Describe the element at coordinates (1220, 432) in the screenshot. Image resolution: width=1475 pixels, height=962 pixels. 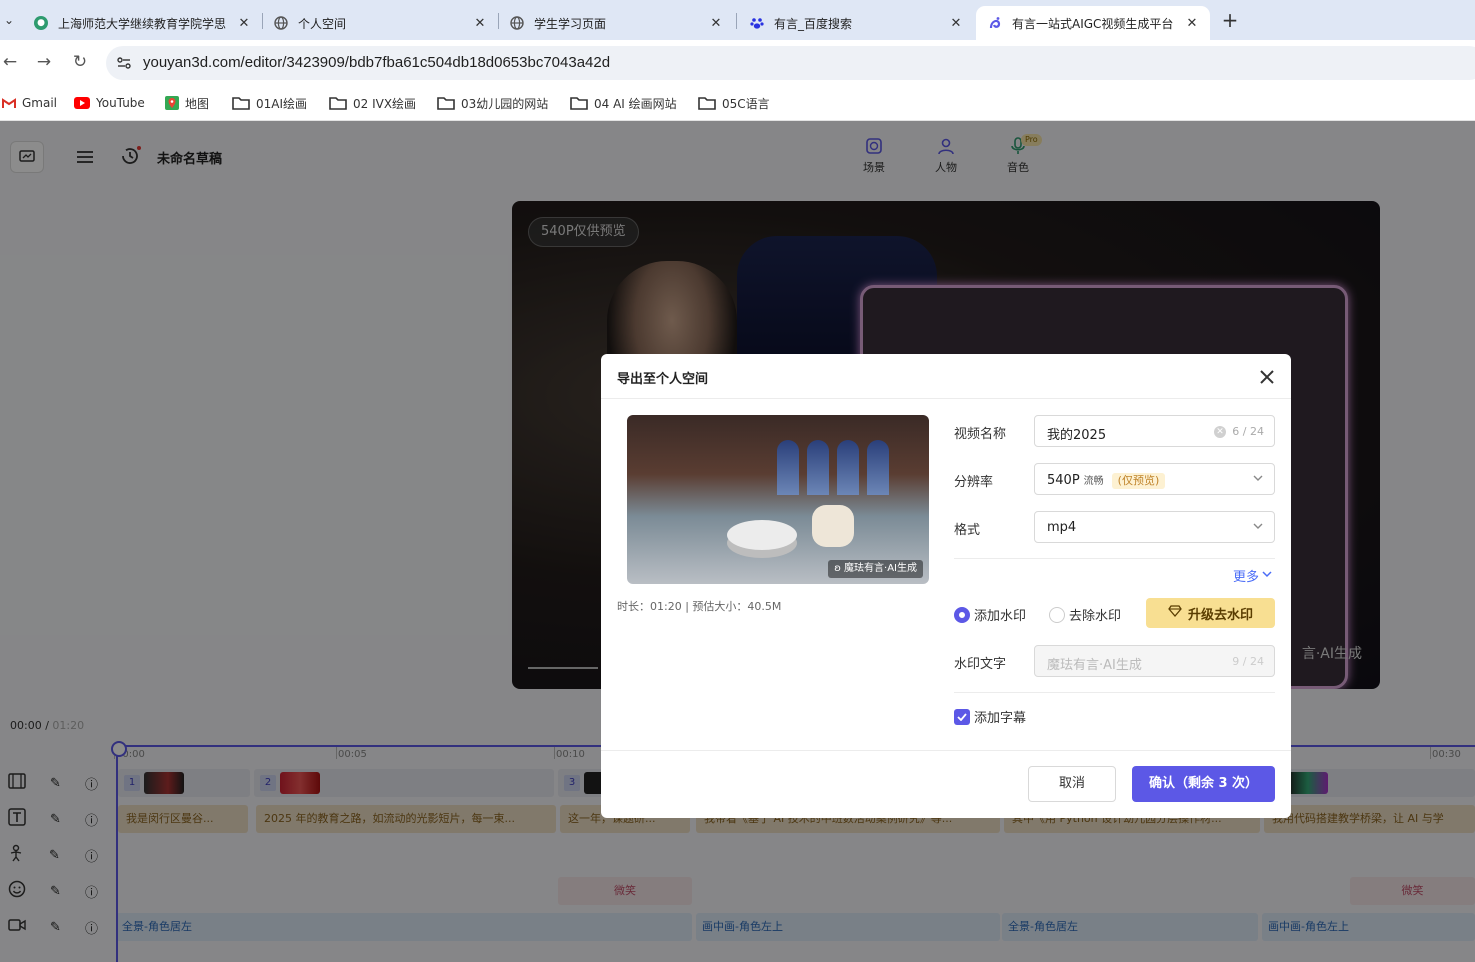
I see `clear-icon: ✕` at that location.